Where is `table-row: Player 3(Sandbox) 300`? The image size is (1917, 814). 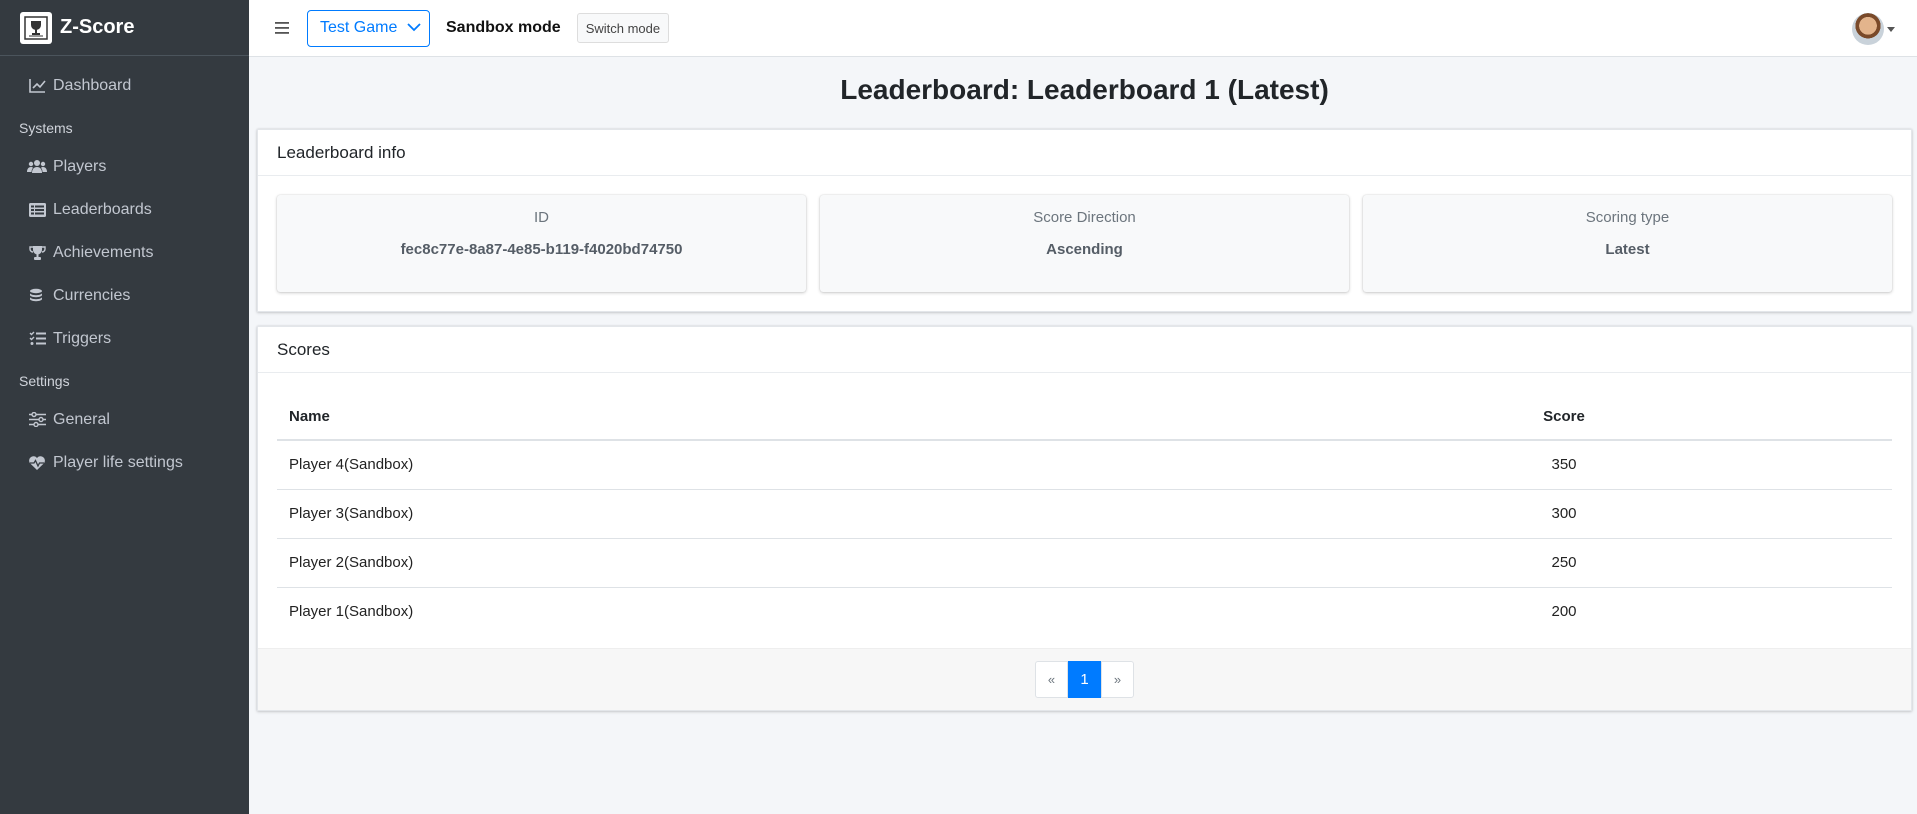
table-row: Player 3(Sandbox) 300 is located at coordinates (1084, 513).